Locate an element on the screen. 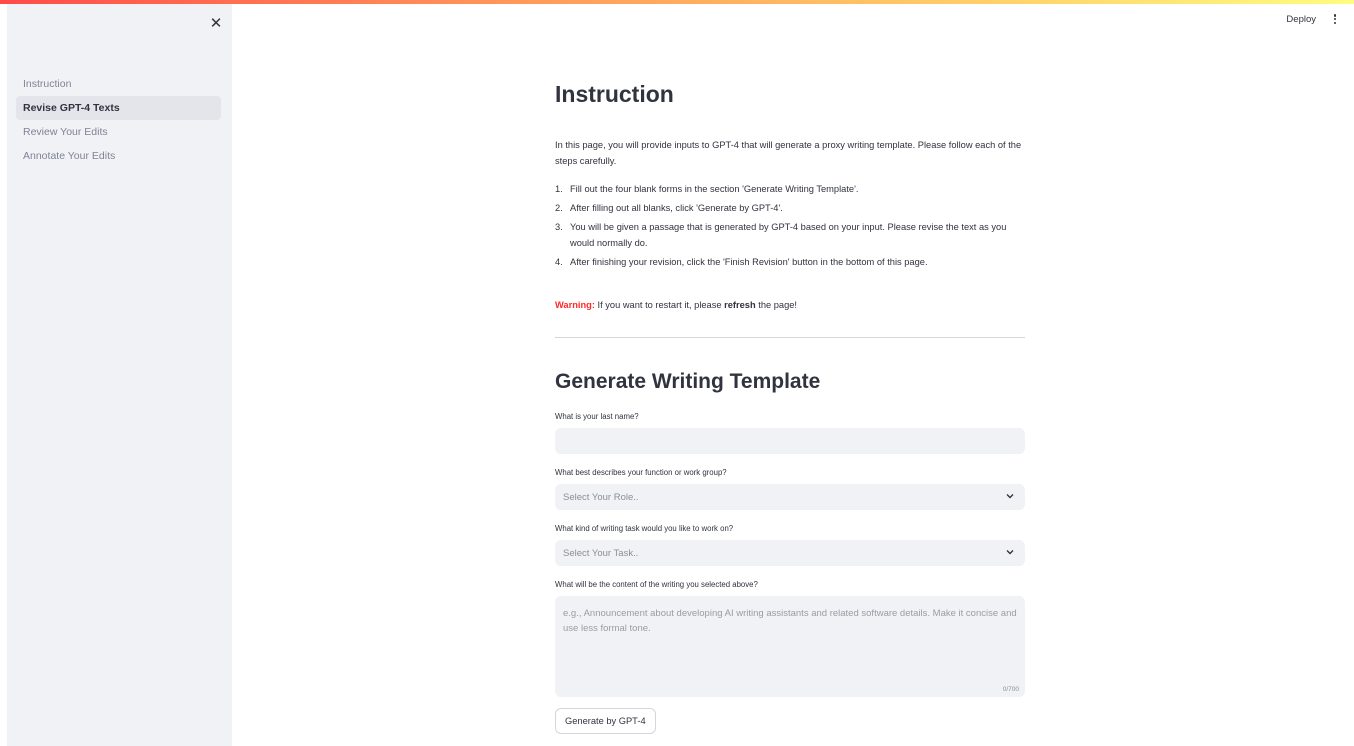 This screenshot has height=746, width=1354. sidebar-item-revise-gpt4-texts: Revise GPT-4 Texts is located at coordinates (118, 108).